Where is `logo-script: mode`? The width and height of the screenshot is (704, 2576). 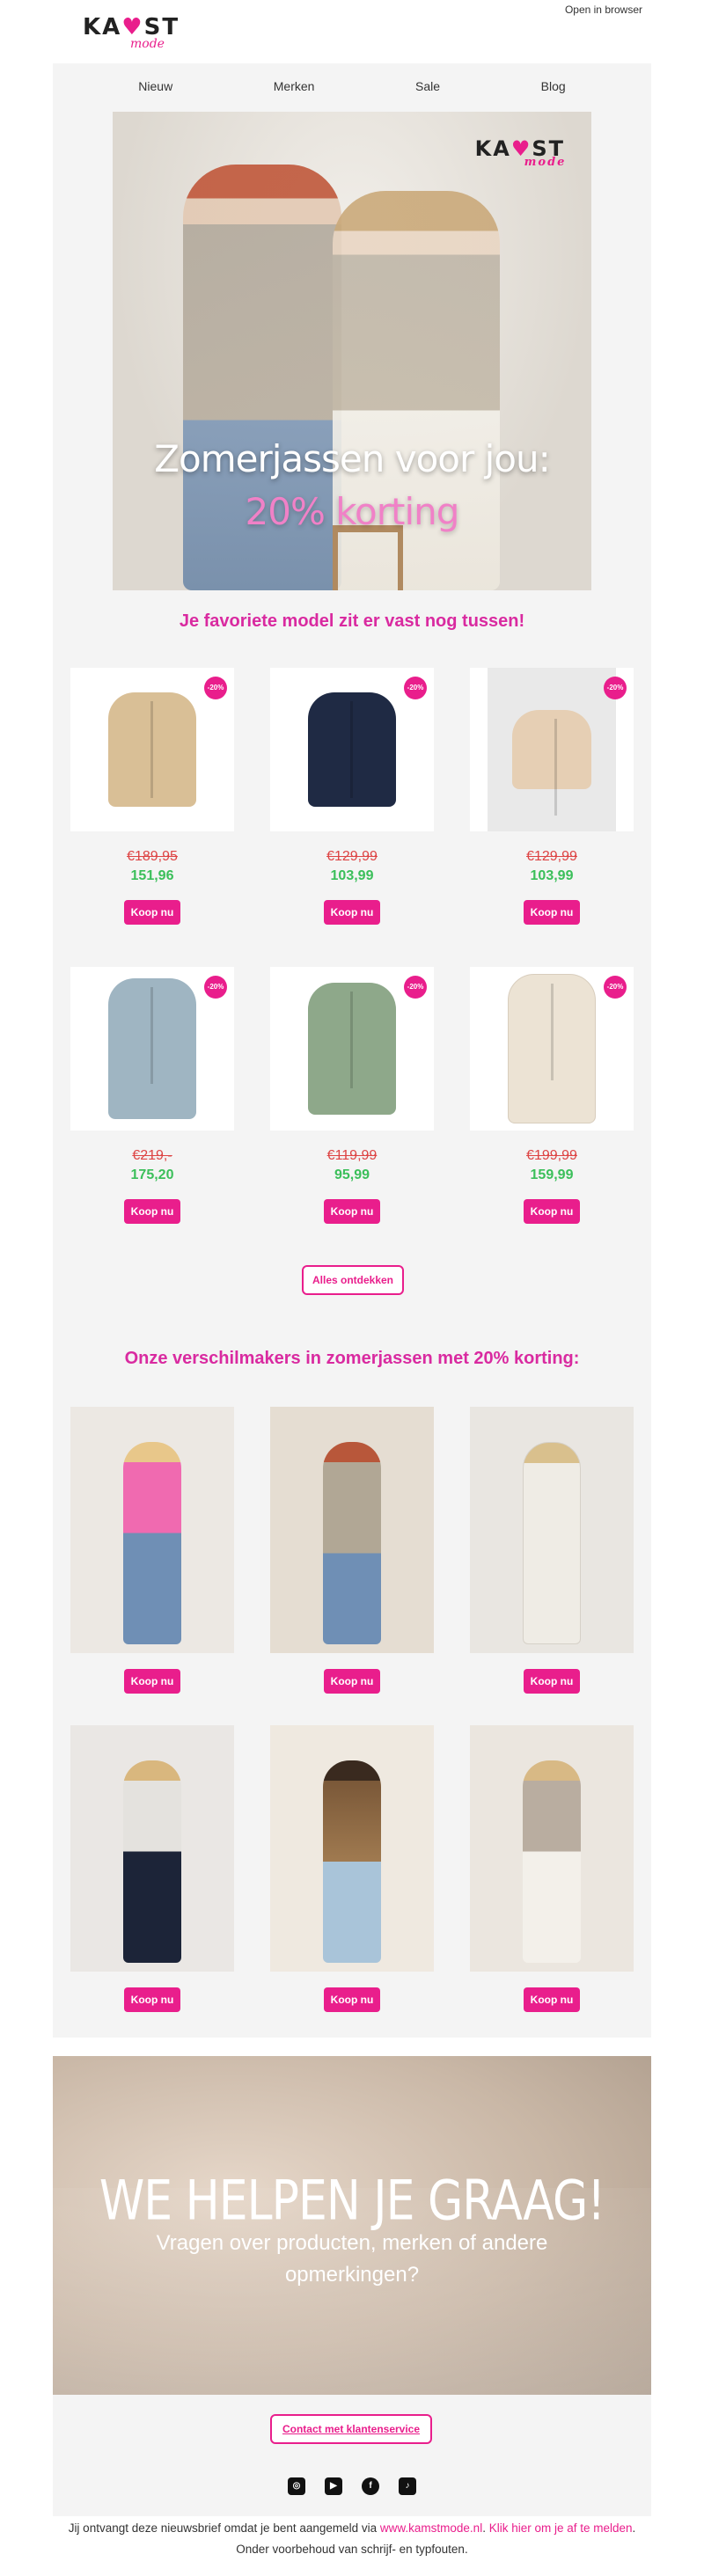 logo-script: mode is located at coordinates (147, 44).